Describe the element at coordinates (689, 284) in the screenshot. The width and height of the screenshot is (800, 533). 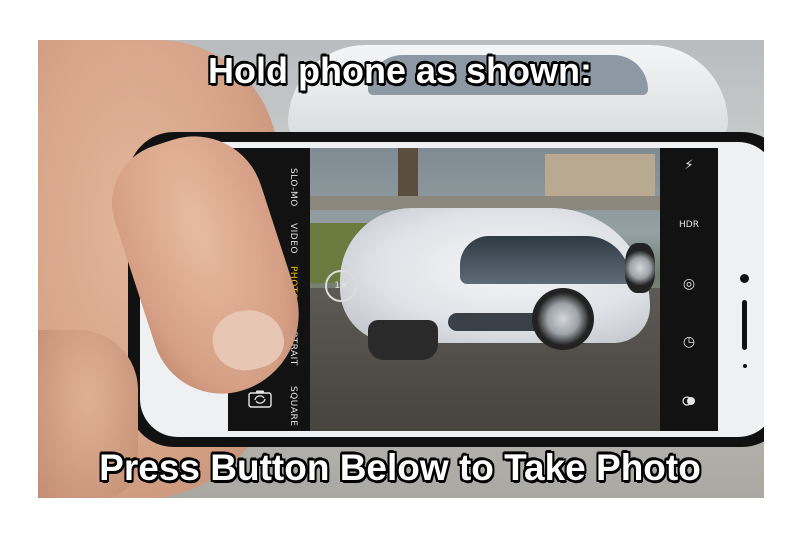
I see `live-photo-icon: ◎` at that location.